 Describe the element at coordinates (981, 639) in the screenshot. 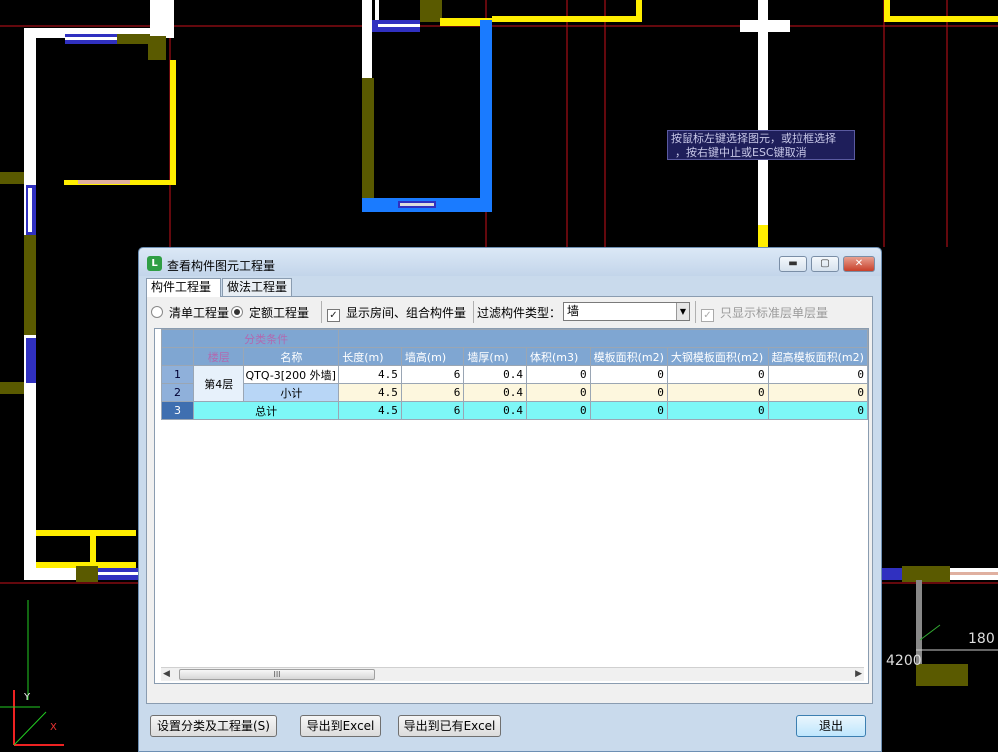

I see `dimension-label-180: 180` at that location.